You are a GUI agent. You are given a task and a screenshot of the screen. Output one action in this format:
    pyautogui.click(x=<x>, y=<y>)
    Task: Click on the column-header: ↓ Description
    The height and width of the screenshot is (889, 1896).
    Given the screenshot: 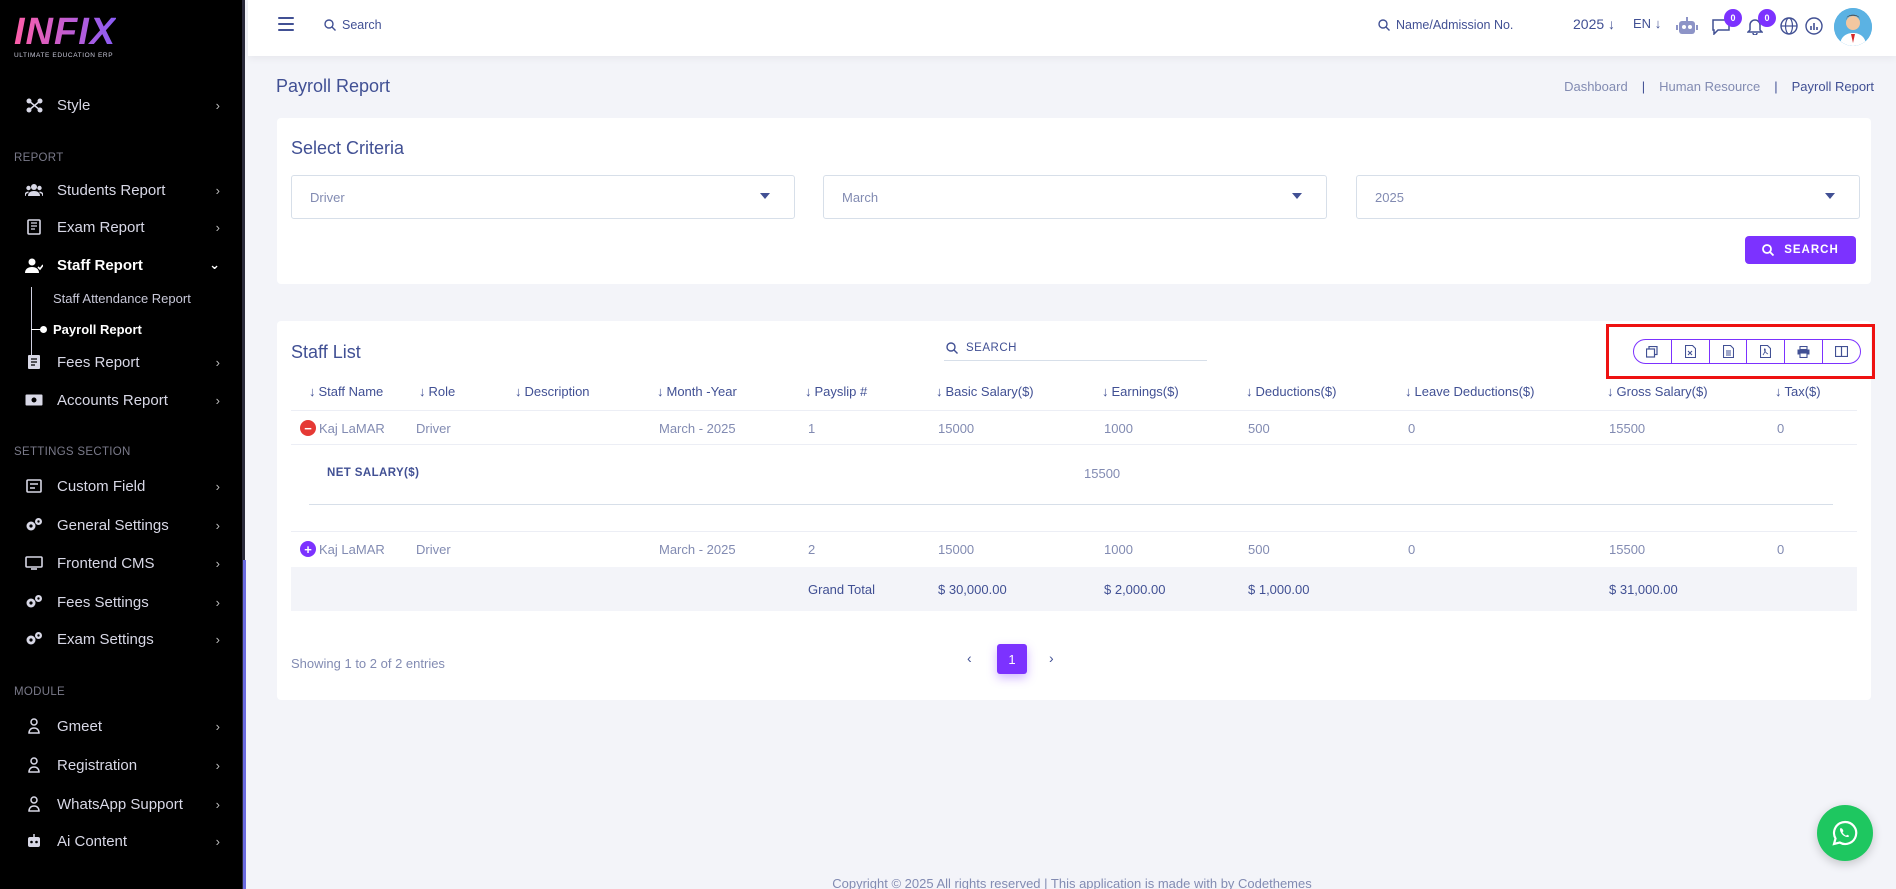 What is the action you would take?
    pyautogui.click(x=552, y=391)
    